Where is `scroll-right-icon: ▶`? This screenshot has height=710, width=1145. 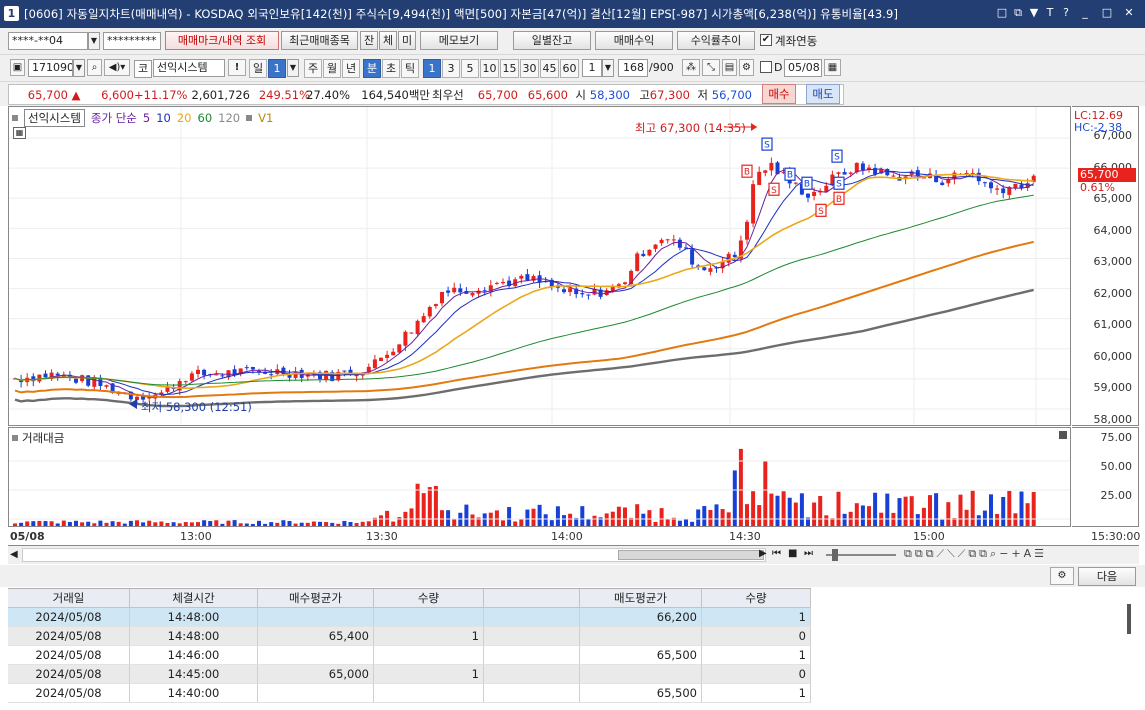
scroll-right-icon: ▶ is located at coordinates (763, 553).